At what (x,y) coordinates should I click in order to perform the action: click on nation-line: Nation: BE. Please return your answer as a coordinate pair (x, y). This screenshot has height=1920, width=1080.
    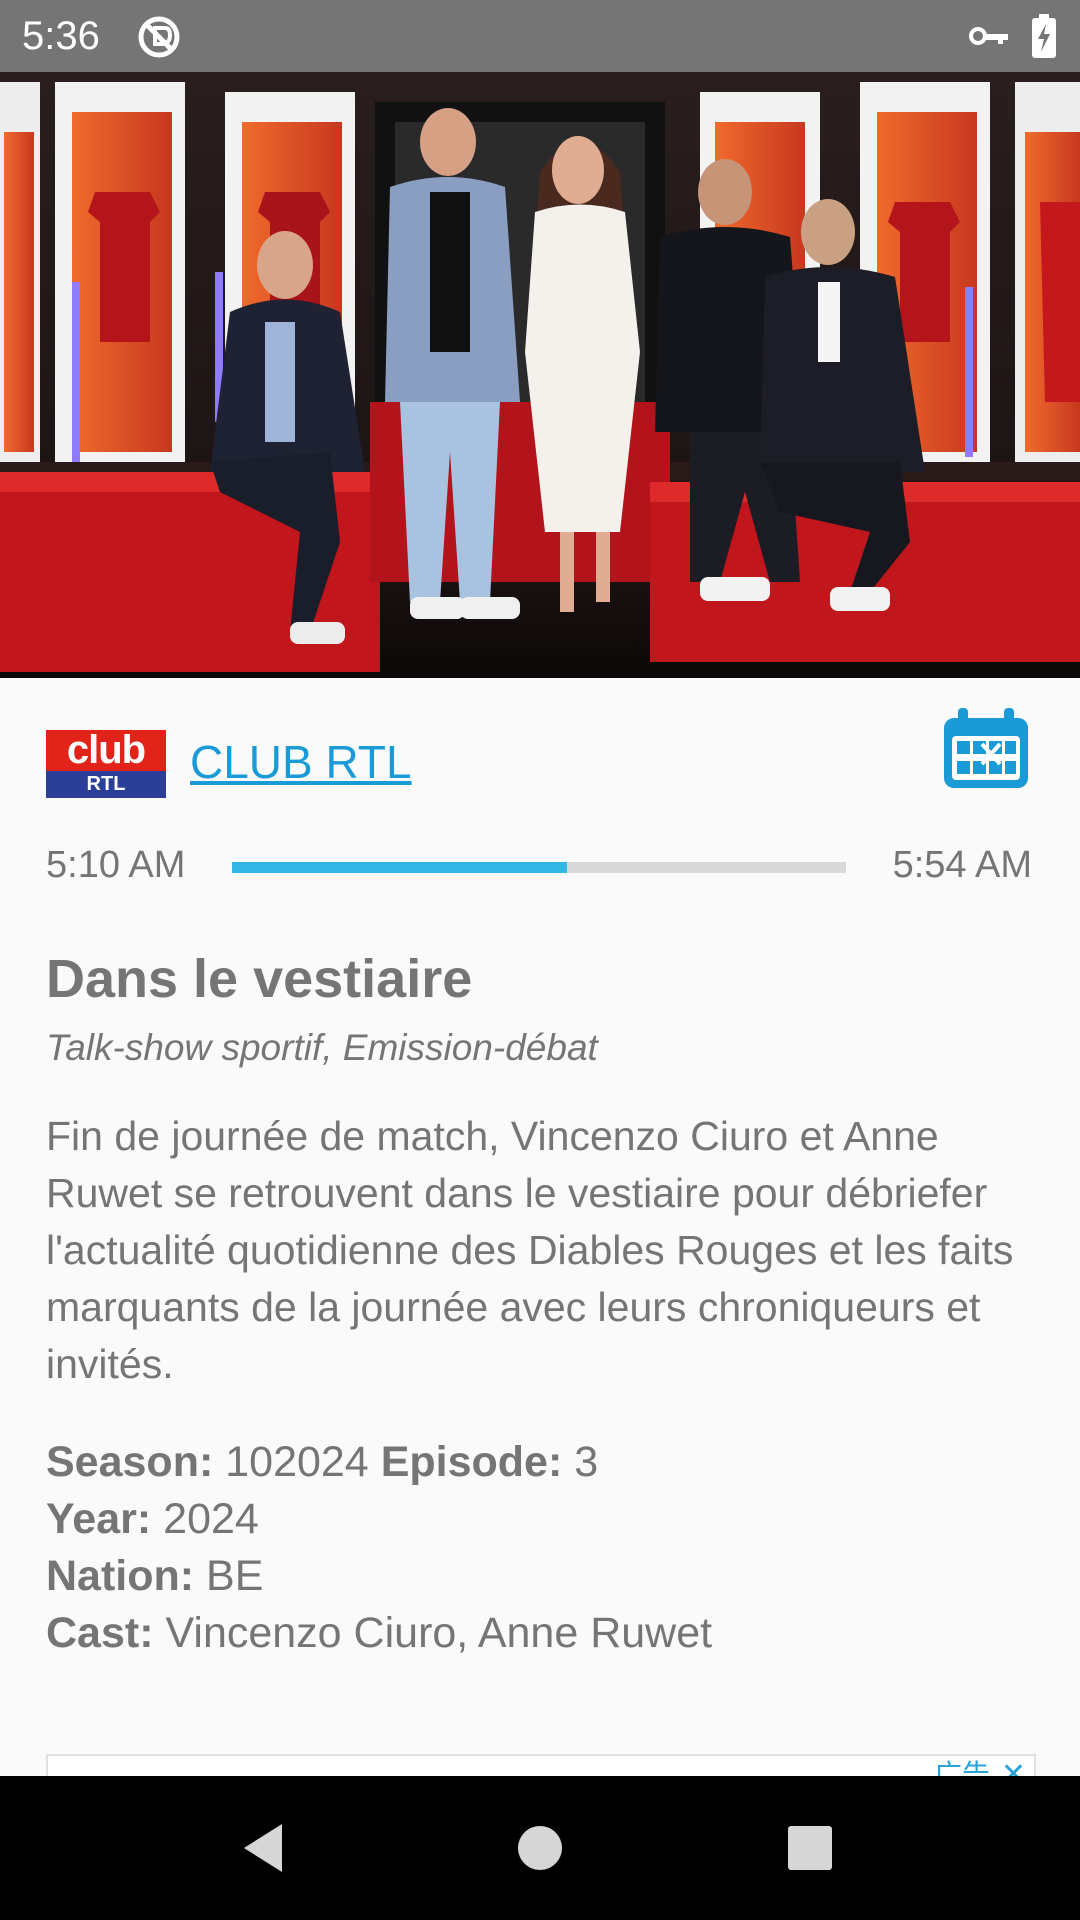
    Looking at the image, I should click on (541, 1576).